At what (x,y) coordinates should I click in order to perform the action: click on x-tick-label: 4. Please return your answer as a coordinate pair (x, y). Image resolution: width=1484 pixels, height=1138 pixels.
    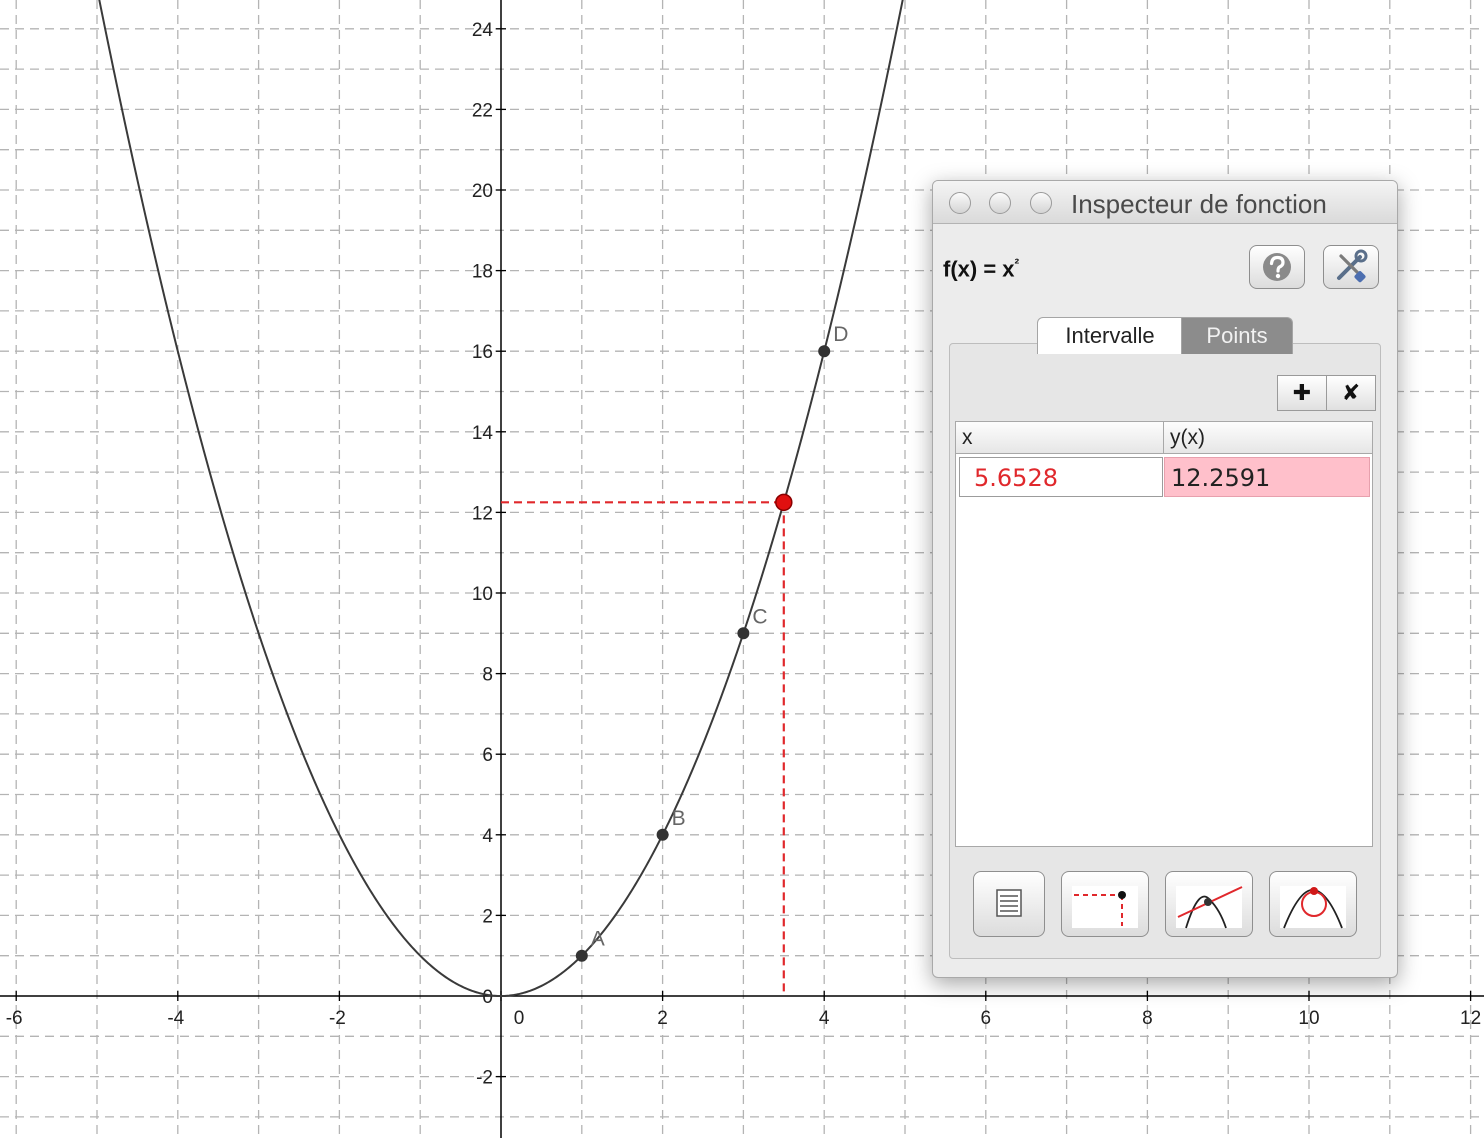
    Looking at the image, I should click on (824, 1018).